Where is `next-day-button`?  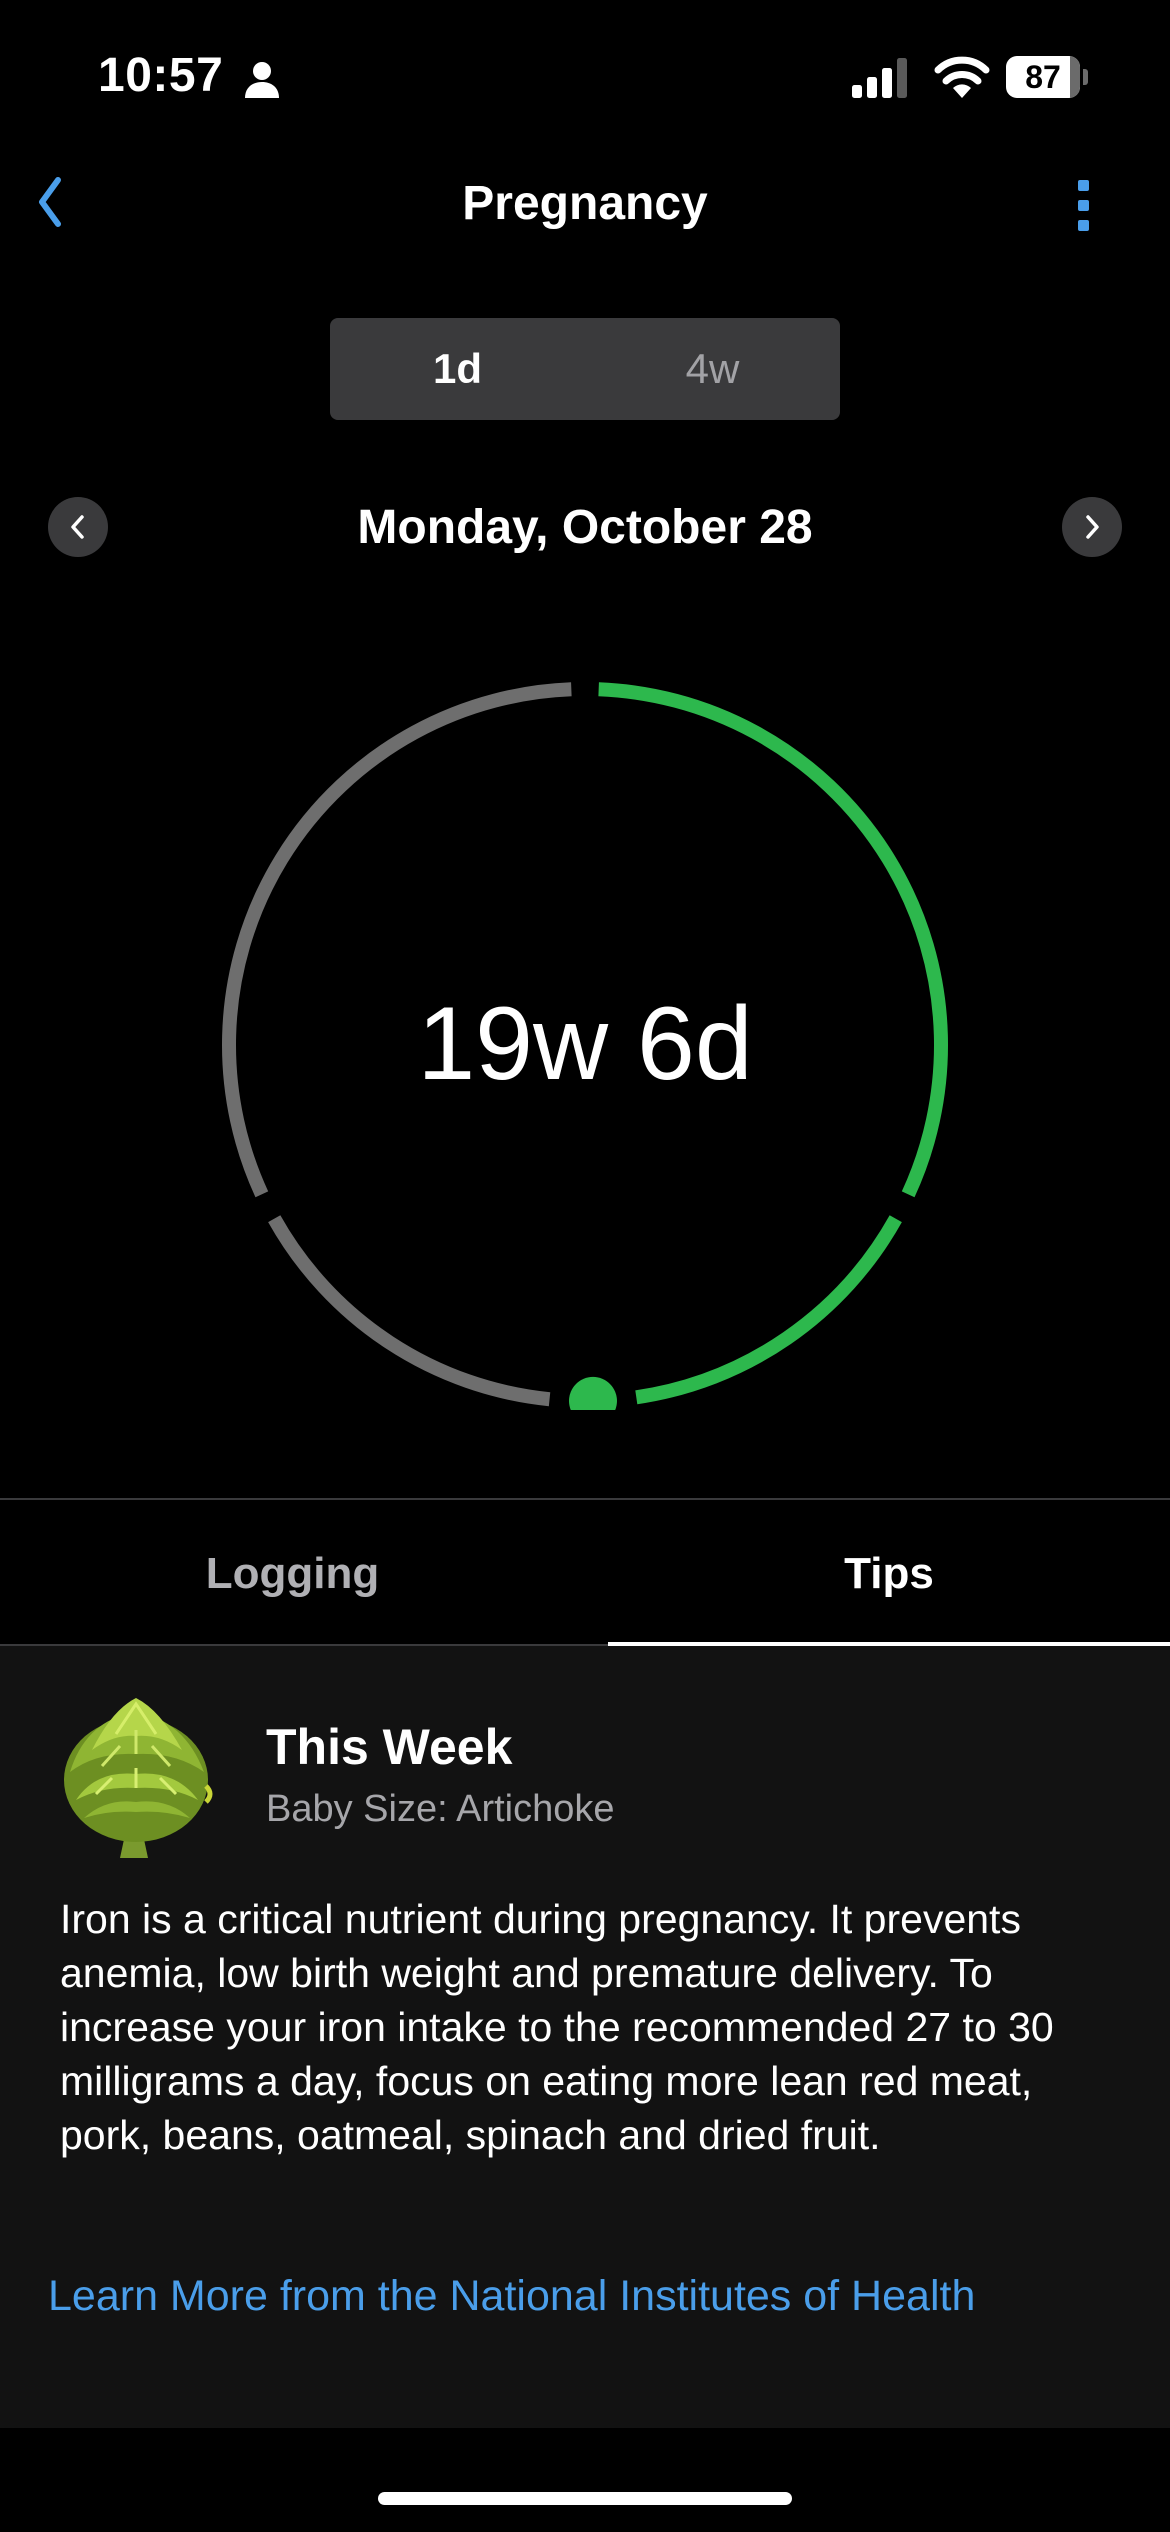 next-day-button is located at coordinates (1092, 527).